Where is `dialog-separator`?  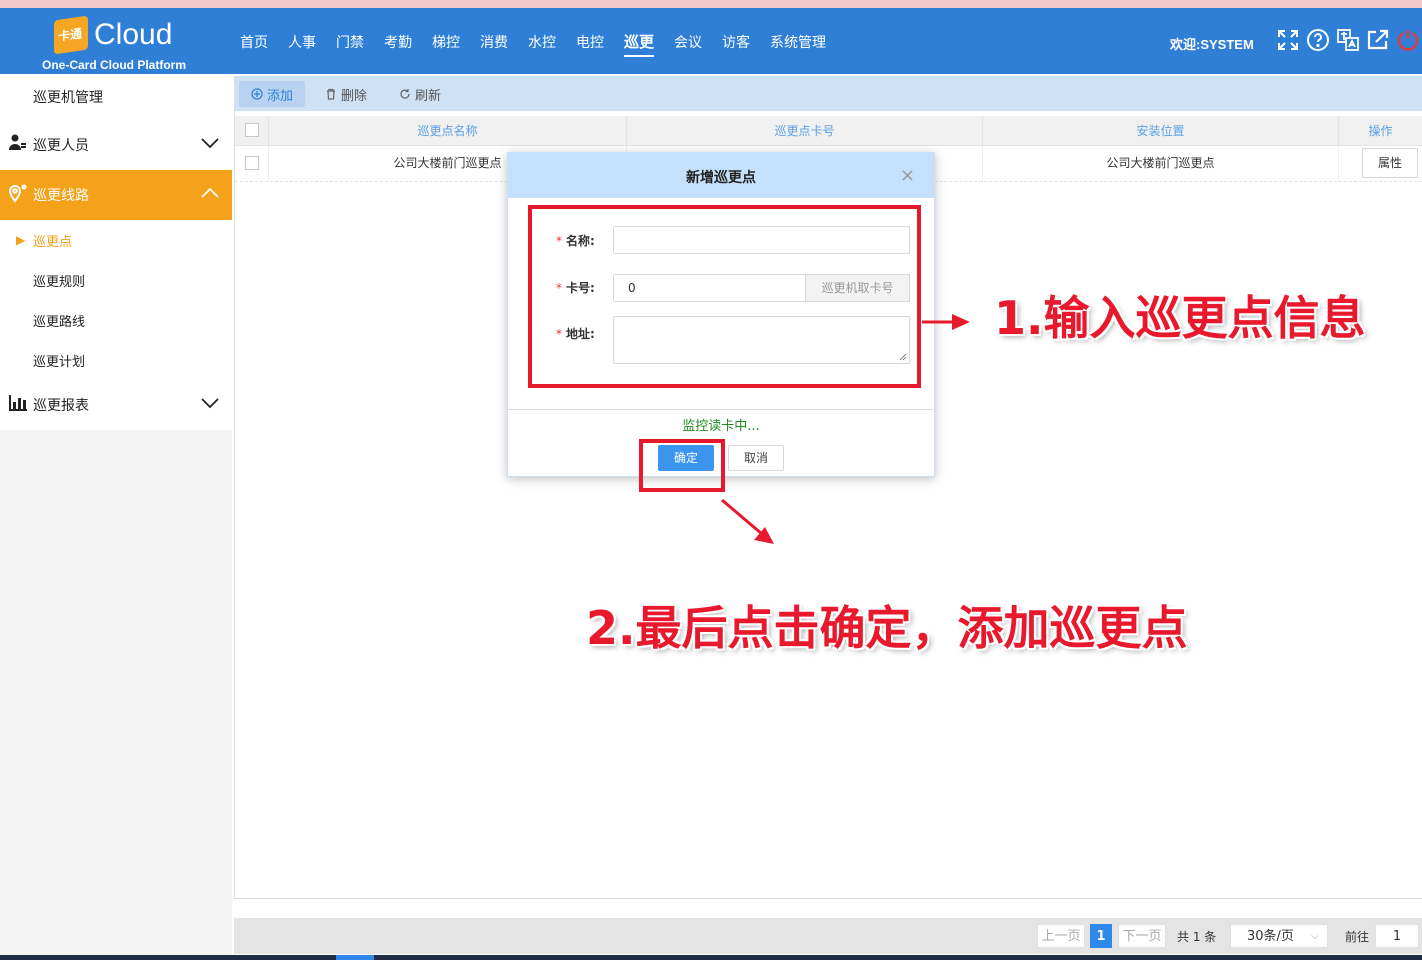
dialog-separator is located at coordinates (721, 409).